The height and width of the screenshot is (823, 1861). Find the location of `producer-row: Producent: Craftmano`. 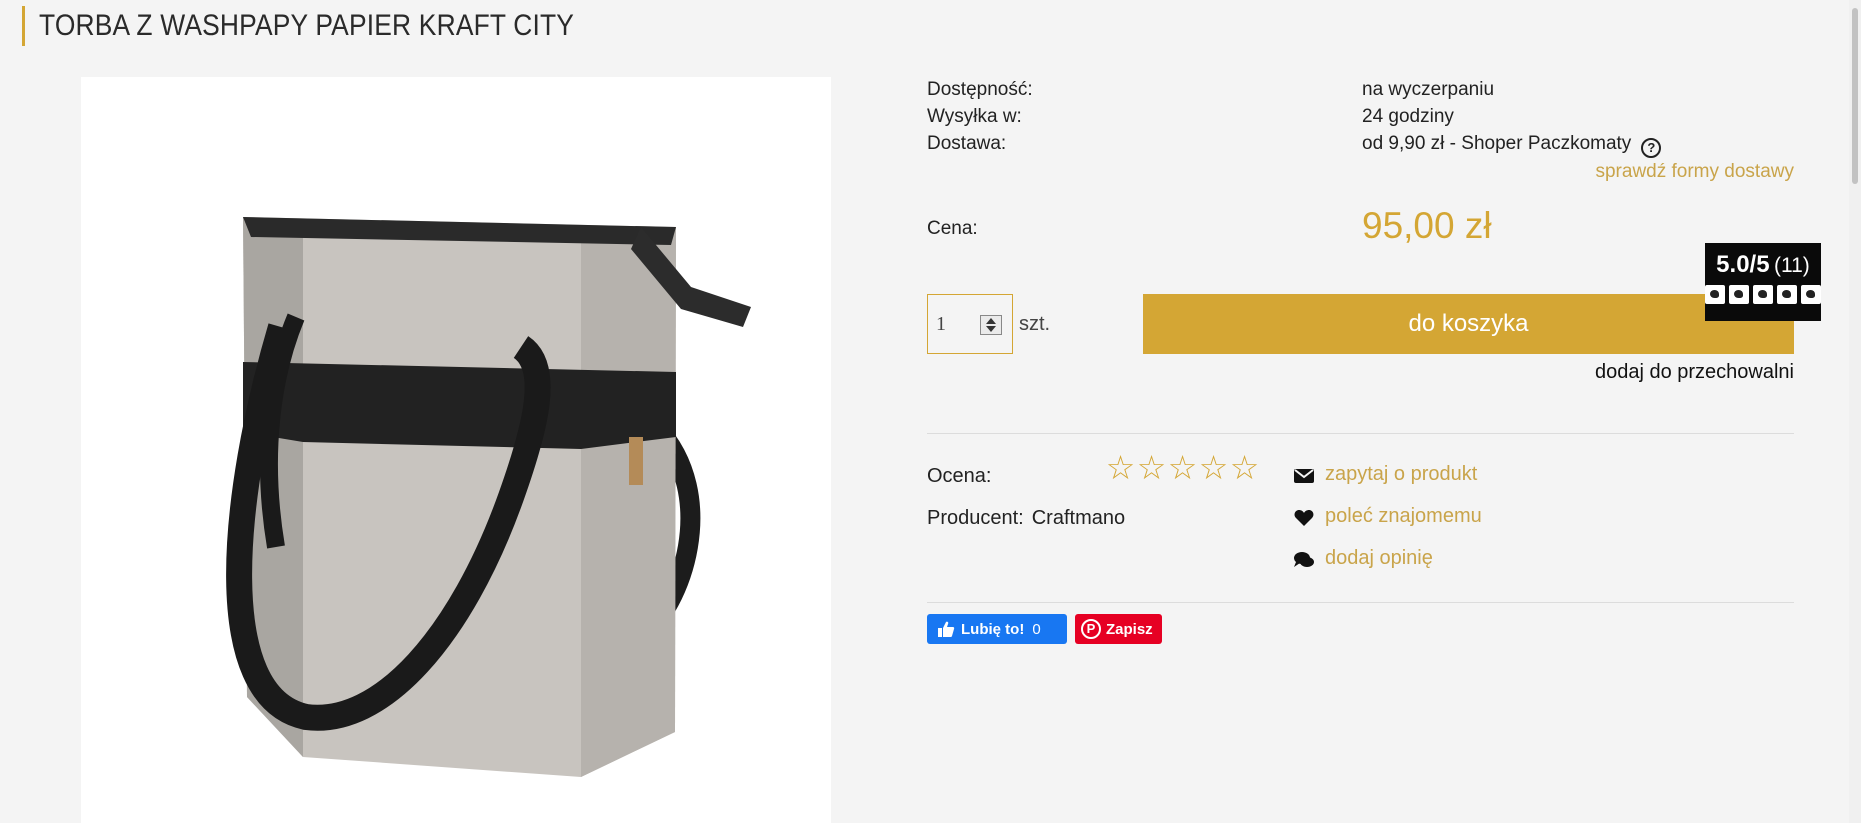

producer-row: Producent: Craftmano is located at coordinates (1026, 518).